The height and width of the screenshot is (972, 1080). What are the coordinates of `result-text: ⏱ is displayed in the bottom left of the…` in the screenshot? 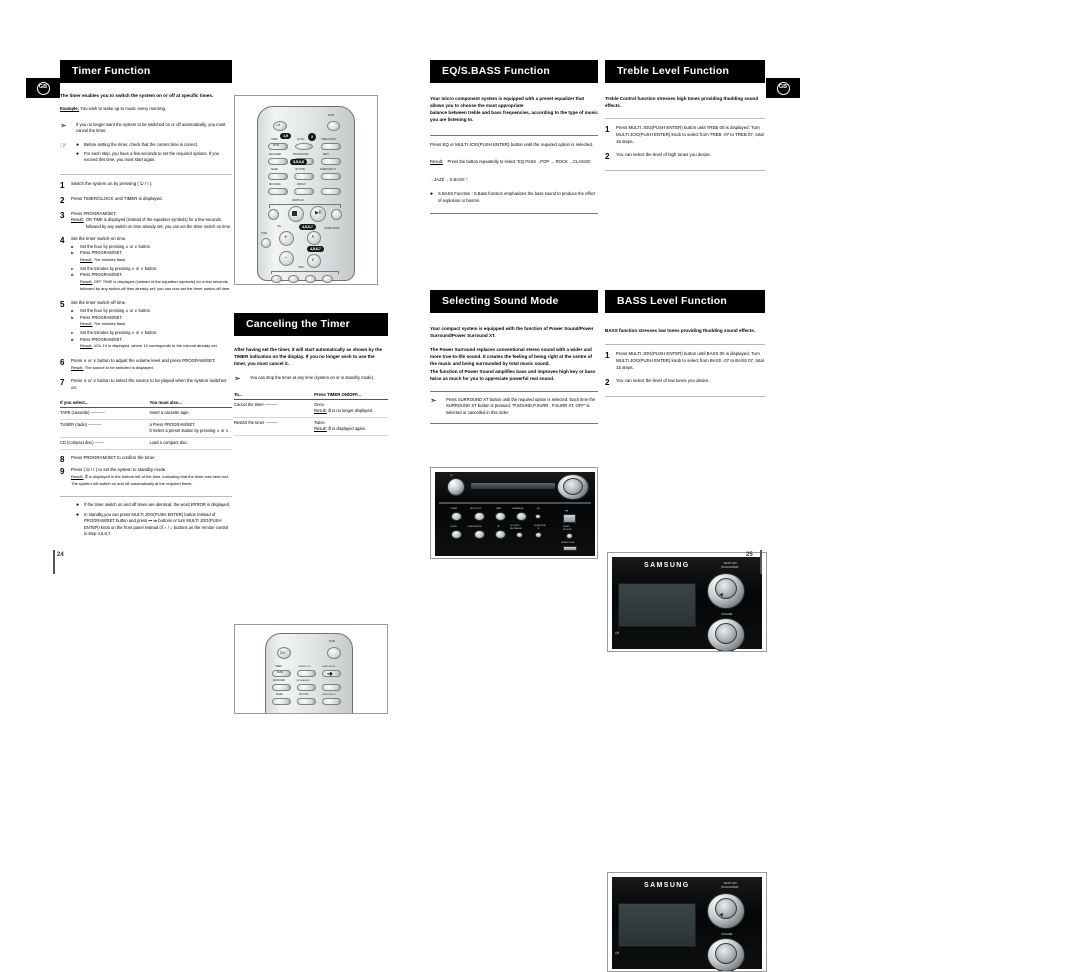 It's located at (150, 479).